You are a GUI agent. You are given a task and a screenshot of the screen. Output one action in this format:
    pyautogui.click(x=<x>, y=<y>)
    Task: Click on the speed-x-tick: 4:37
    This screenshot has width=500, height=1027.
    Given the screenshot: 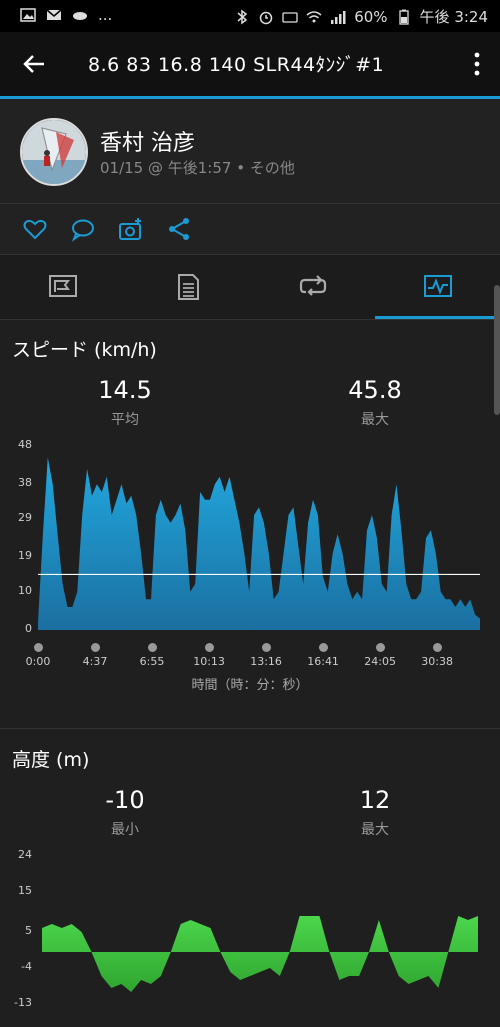 What is the action you would take?
    pyautogui.click(x=95, y=661)
    